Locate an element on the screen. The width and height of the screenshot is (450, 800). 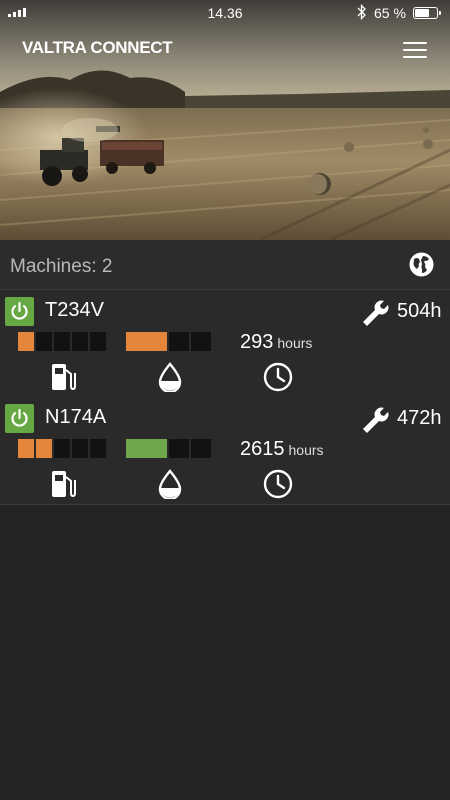
engine-hours: 2615 hours is located at coordinates (282, 449).